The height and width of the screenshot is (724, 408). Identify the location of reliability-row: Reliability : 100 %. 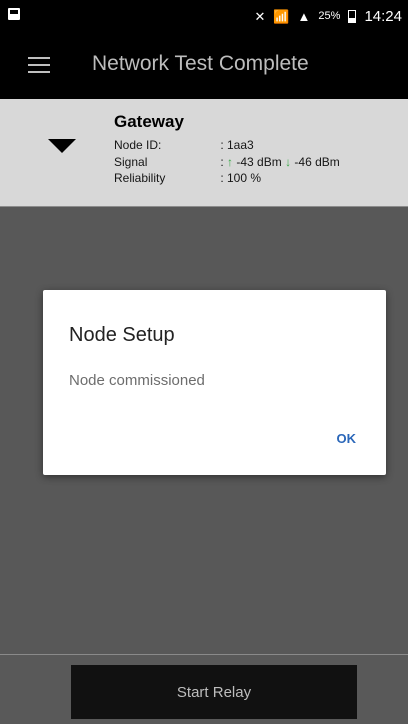
(187, 178).